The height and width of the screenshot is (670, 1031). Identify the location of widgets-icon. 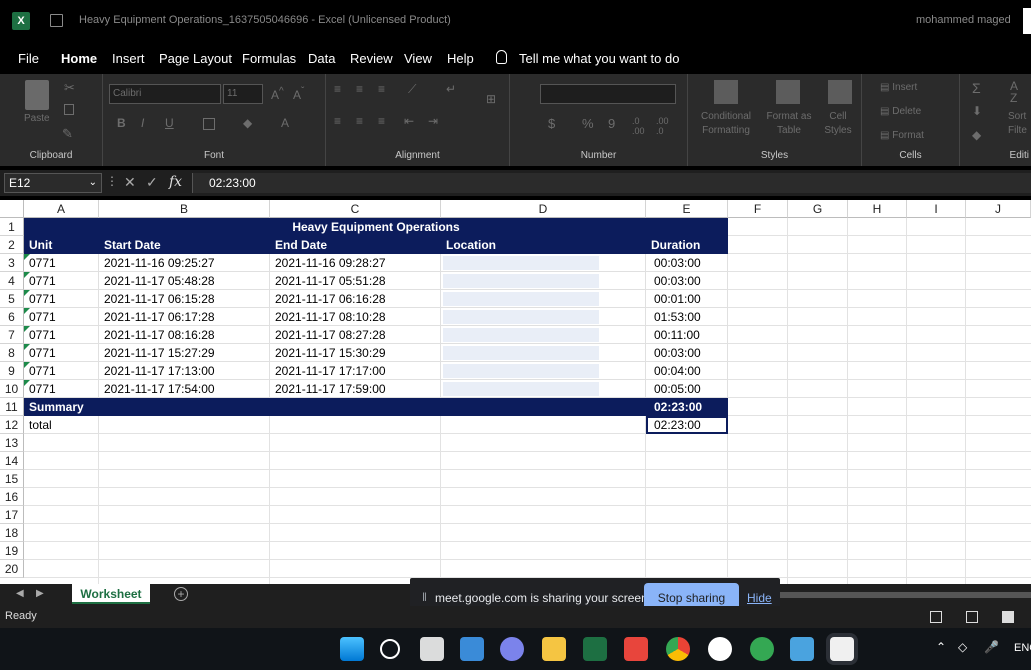
(472, 649).